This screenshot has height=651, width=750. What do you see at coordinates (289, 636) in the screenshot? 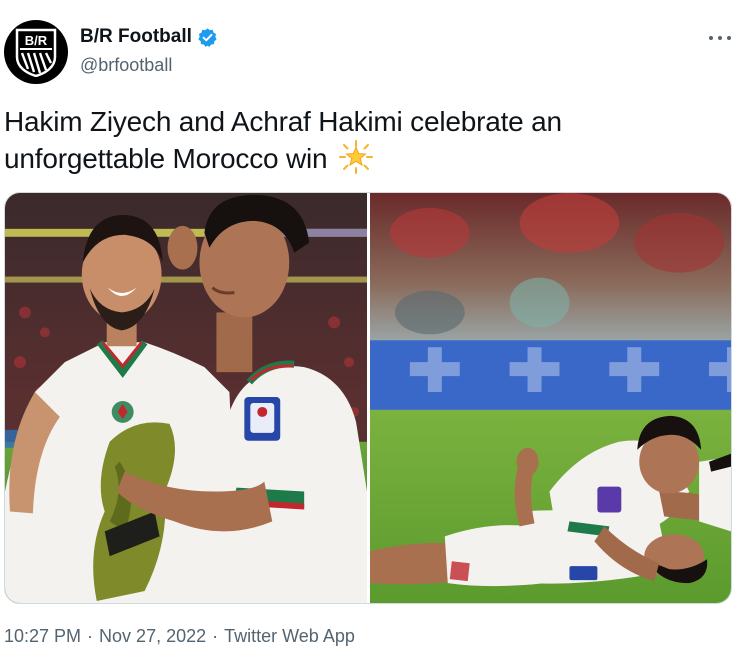
I see `tweet-source: Twitter Web App` at bounding box center [289, 636].